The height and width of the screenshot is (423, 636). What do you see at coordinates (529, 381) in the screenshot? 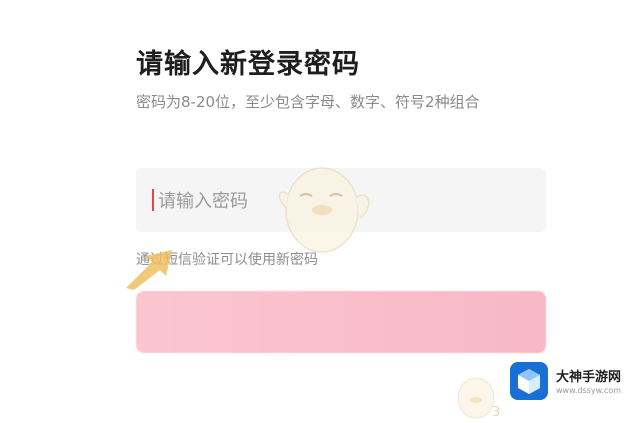
I see `cube-logo-icon` at bounding box center [529, 381].